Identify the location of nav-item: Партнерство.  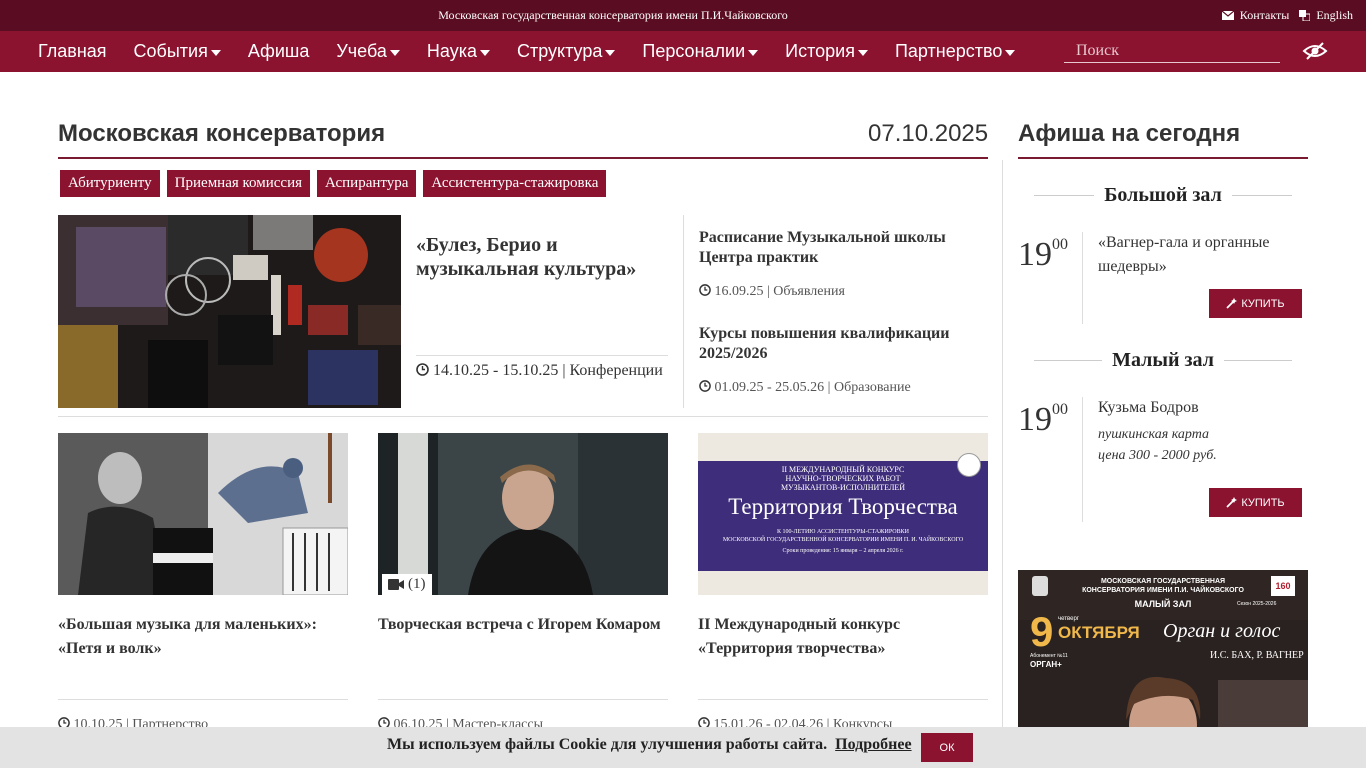
(955, 51).